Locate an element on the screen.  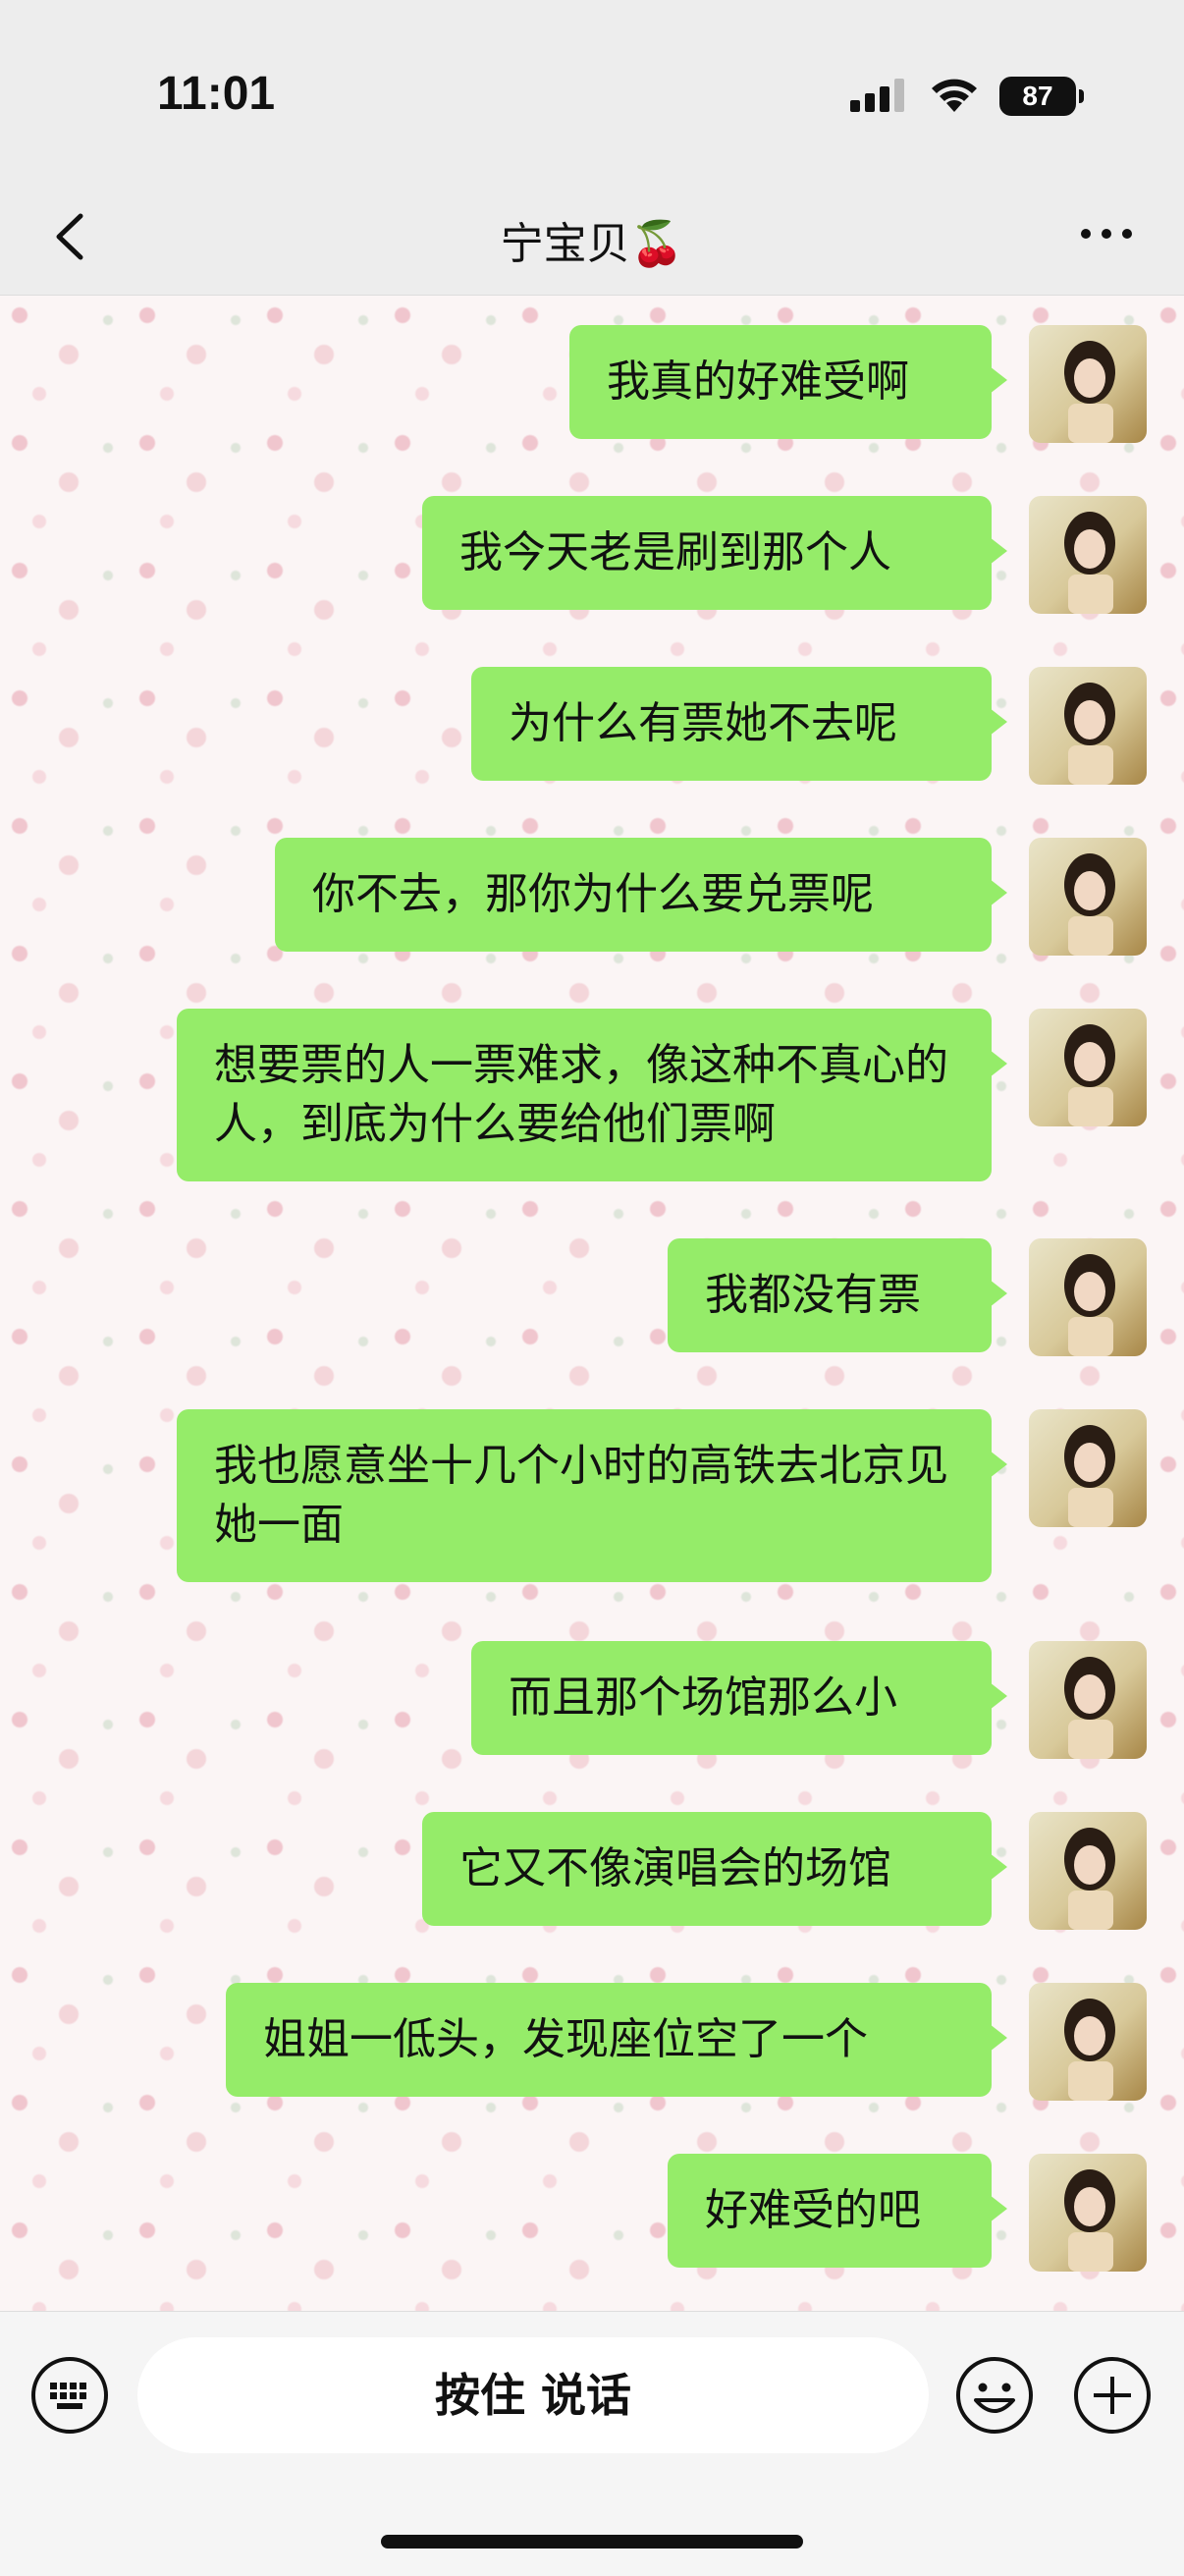
emoji-button is located at coordinates (994, 2395).